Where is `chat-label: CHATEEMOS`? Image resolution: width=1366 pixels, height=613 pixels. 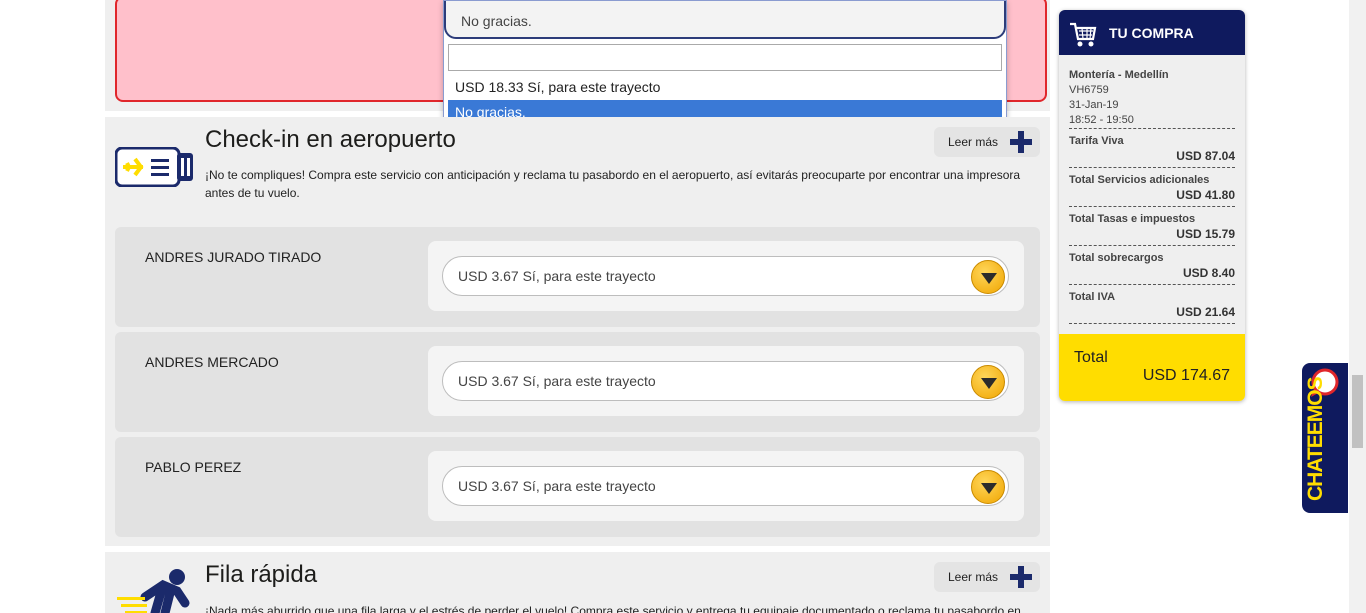 chat-label: CHATEEMOS is located at coordinates (1315, 439).